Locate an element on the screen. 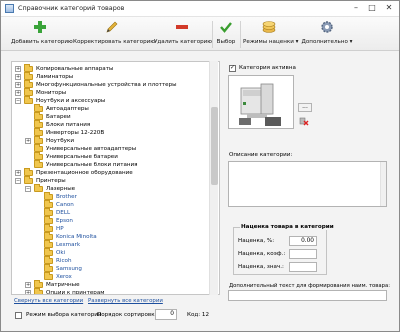 The height and width of the screenshot is (332, 400). sort-order-input: 0 is located at coordinates (166, 314).